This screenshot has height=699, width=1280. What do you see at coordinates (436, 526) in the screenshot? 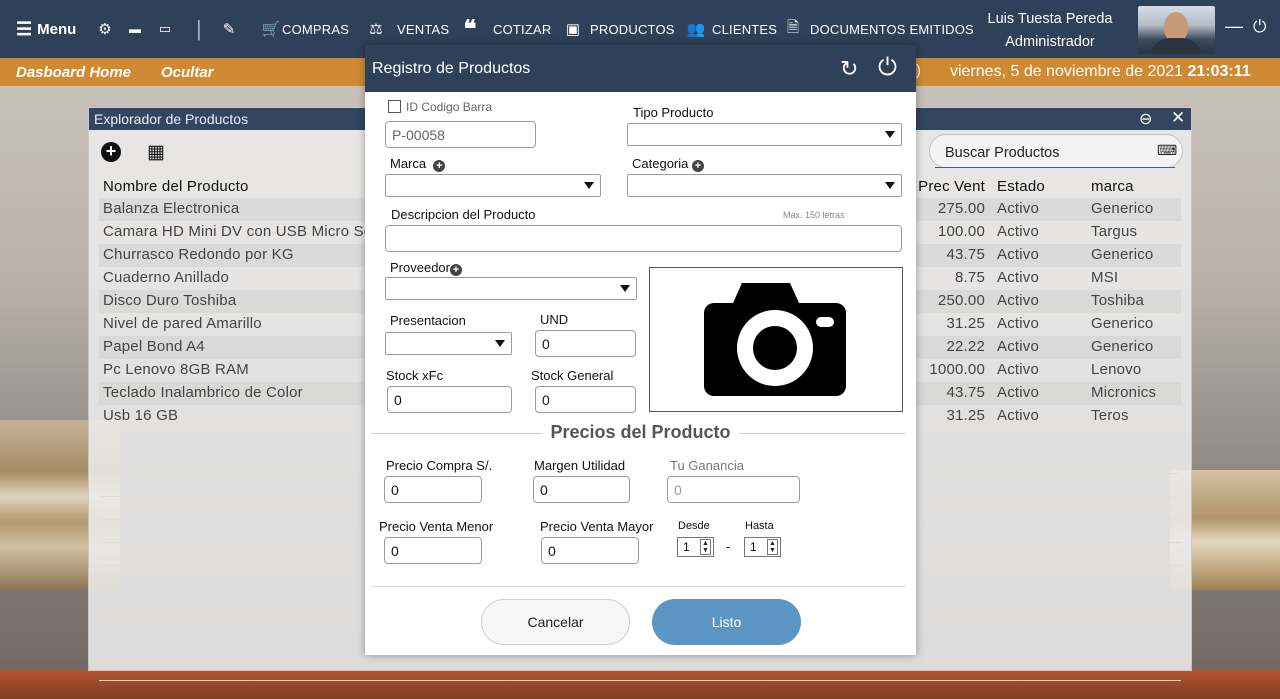
I see `retail-price-label: Precio Venta Menor` at bounding box center [436, 526].